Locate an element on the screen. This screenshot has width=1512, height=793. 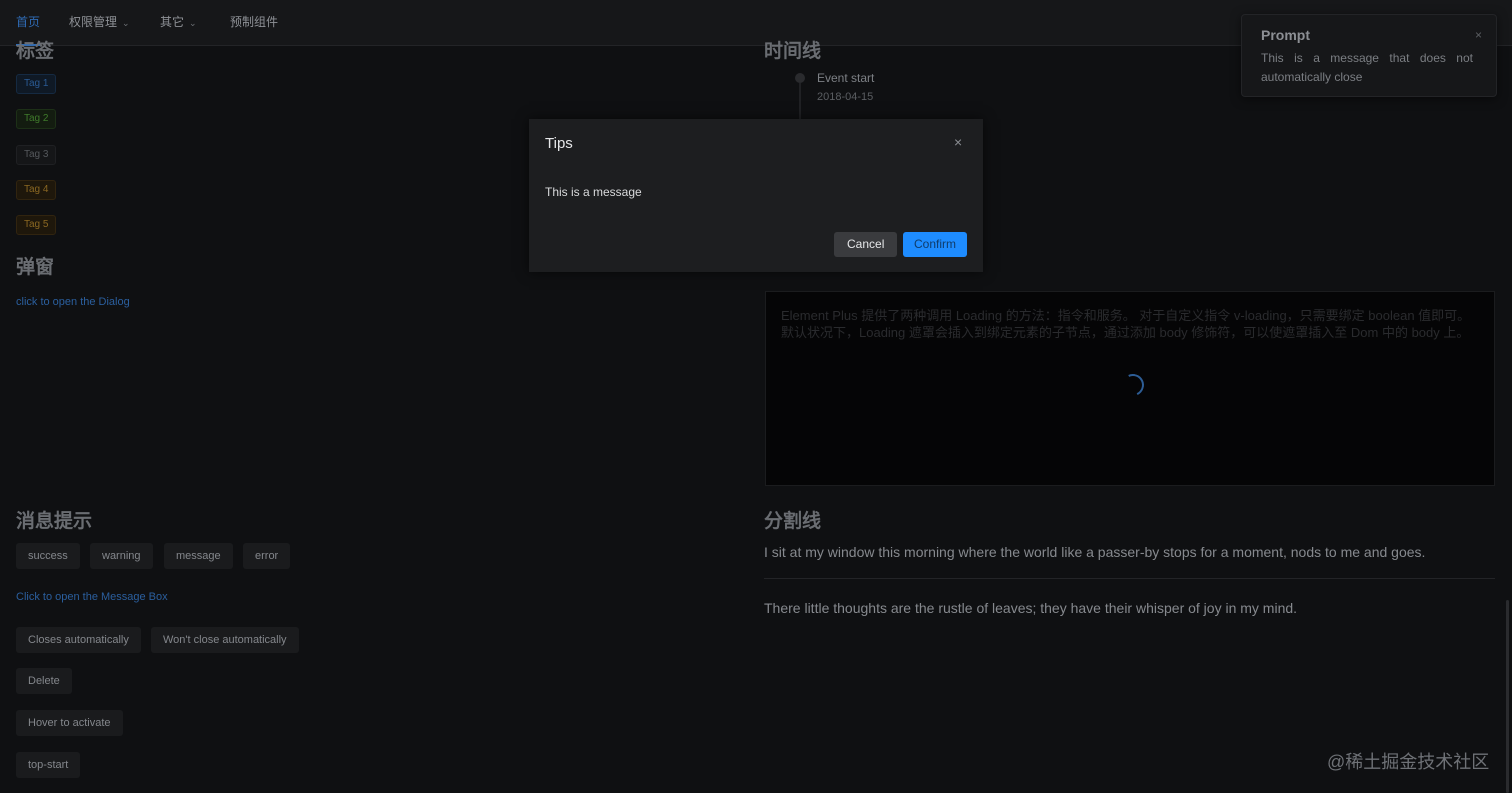
nav-item-permissions: 权限管理 ⌄ is located at coordinates (99, 23).